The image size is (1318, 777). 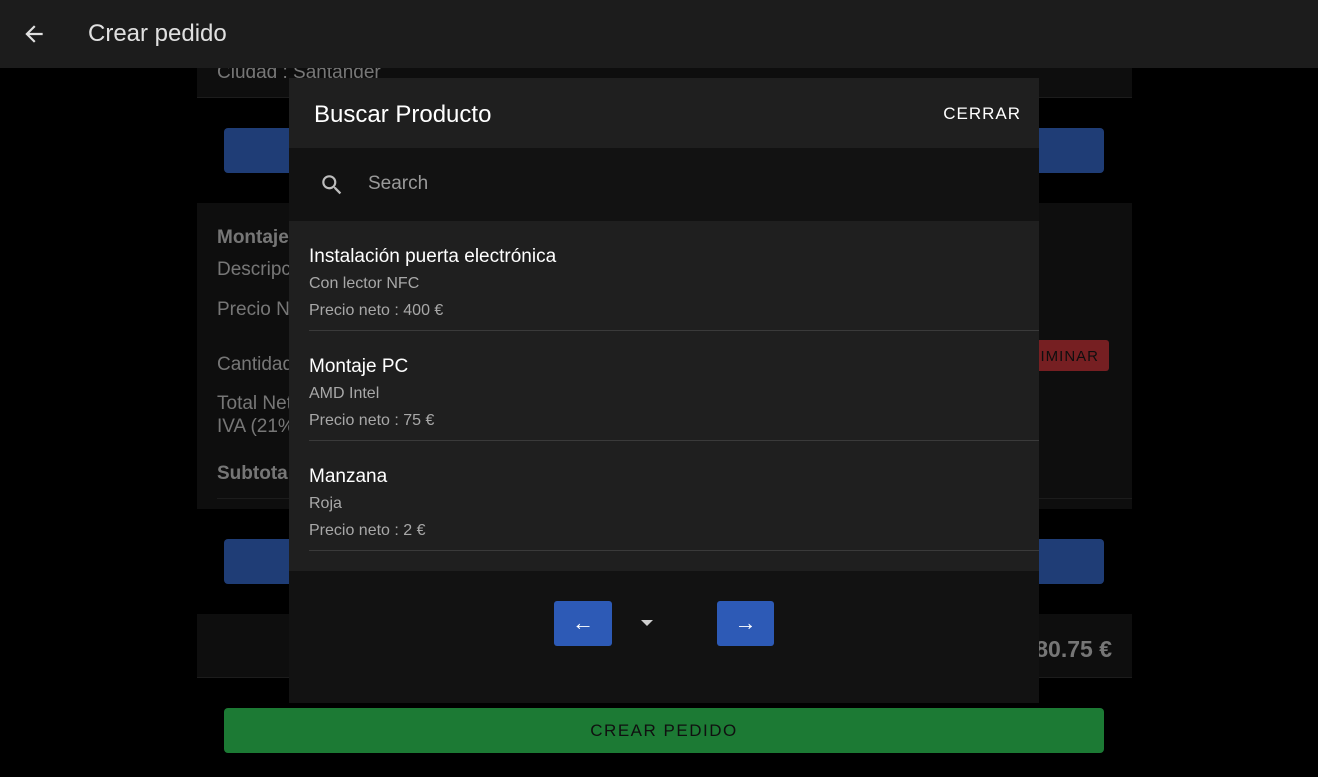 I want to click on product-description: Roja, so click(x=325, y=503).